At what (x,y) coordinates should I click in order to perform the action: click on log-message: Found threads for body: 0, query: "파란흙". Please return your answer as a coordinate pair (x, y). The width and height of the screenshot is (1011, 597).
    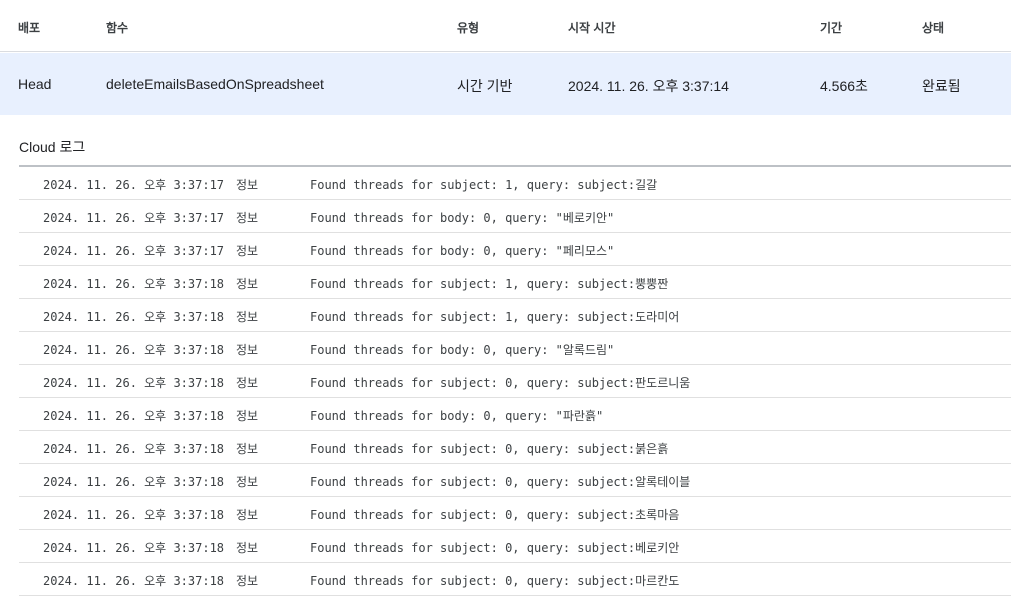
    Looking at the image, I should click on (457, 416).